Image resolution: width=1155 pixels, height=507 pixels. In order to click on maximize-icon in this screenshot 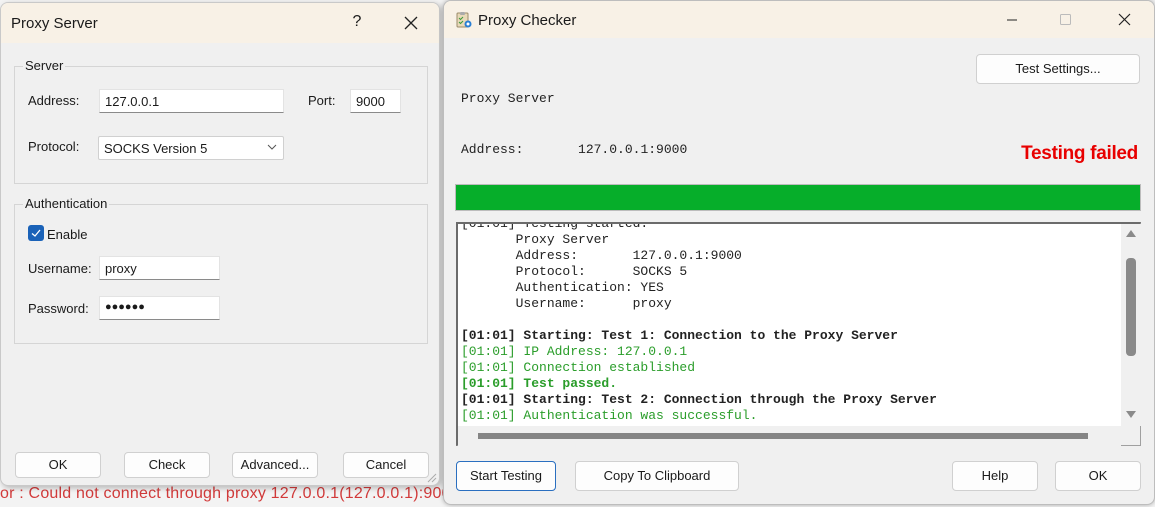, I will do `click(1065, 20)`.